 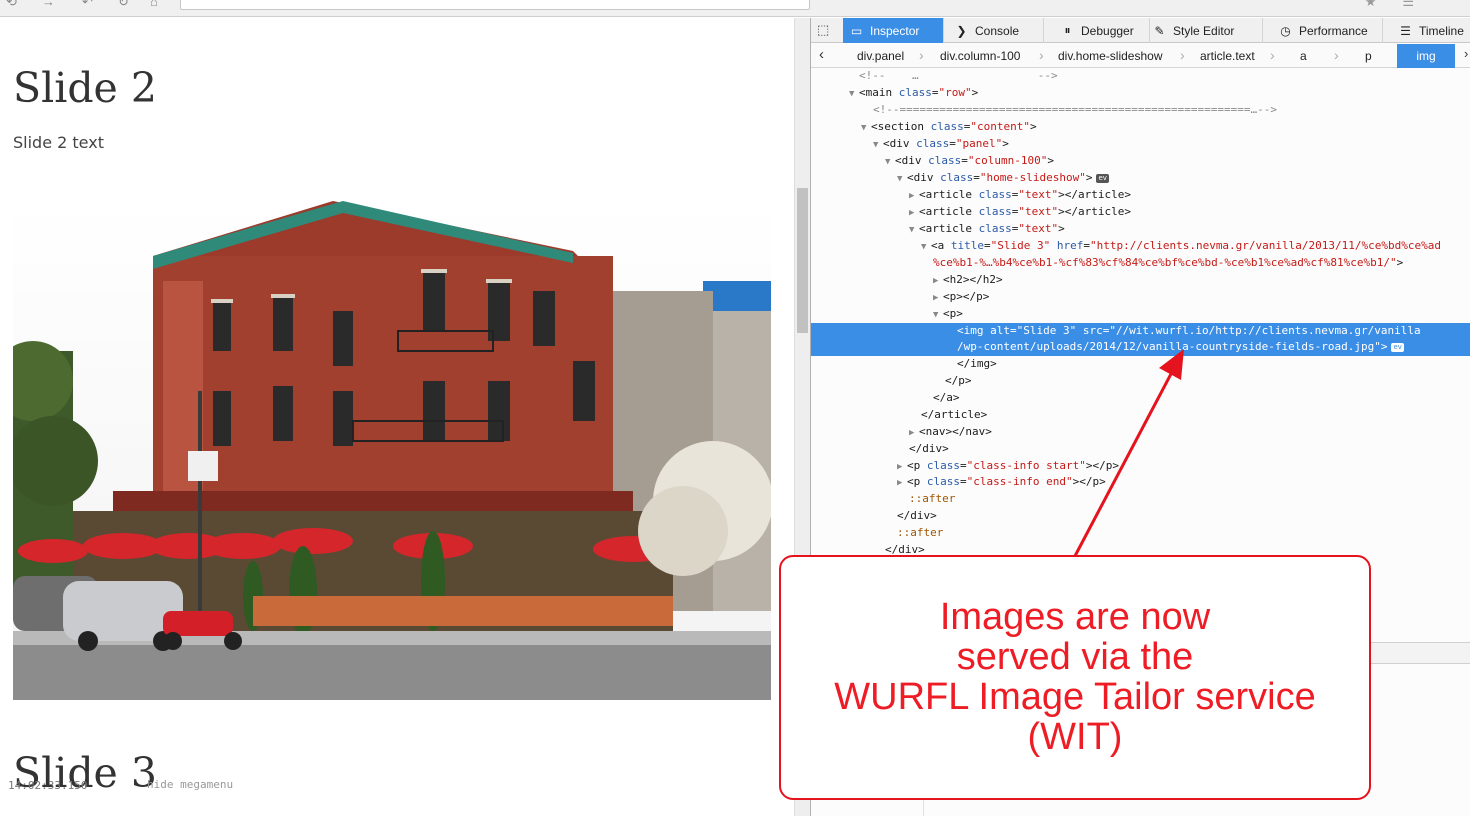 I want to click on tab-label: Inspector, so click(x=895, y=30).